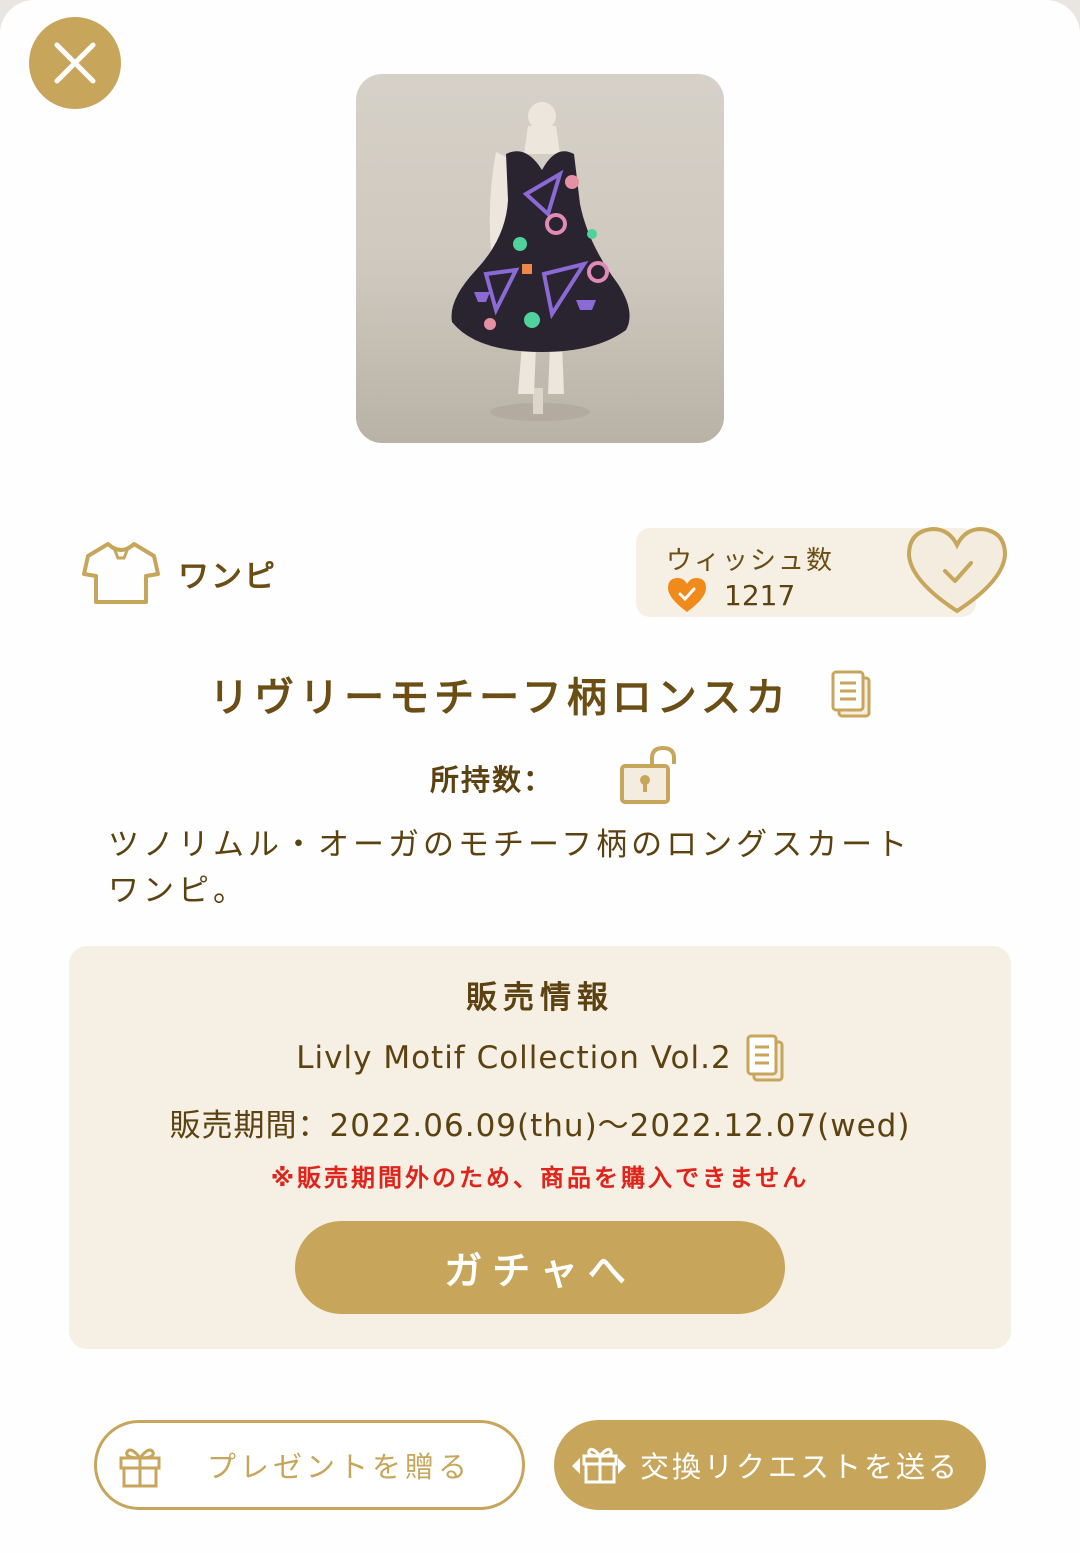  I want to click on owned-label: 所持数：, so click(492, 780).